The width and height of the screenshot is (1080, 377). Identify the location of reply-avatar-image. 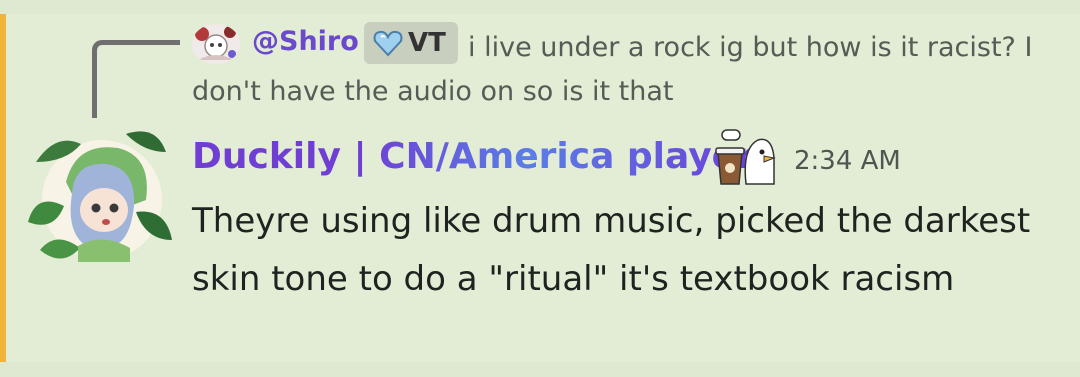
(216, 44).